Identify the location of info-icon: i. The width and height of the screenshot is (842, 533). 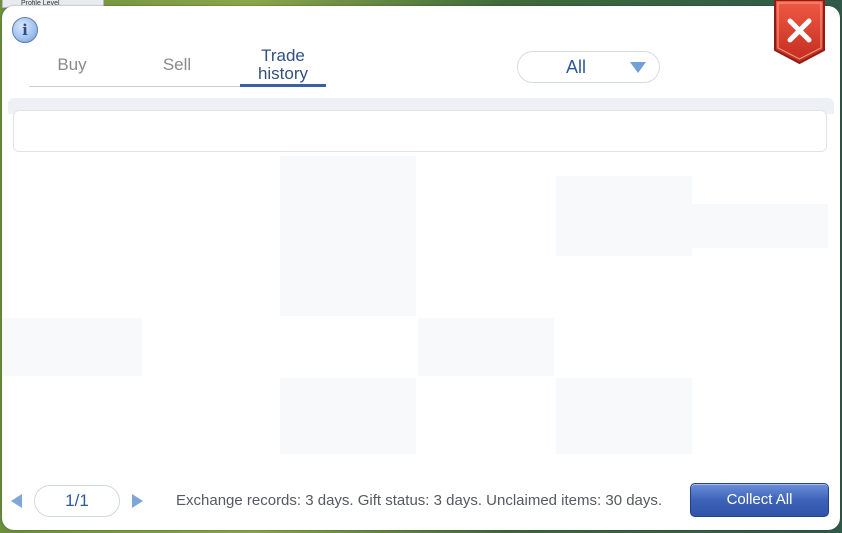
(25, 30).